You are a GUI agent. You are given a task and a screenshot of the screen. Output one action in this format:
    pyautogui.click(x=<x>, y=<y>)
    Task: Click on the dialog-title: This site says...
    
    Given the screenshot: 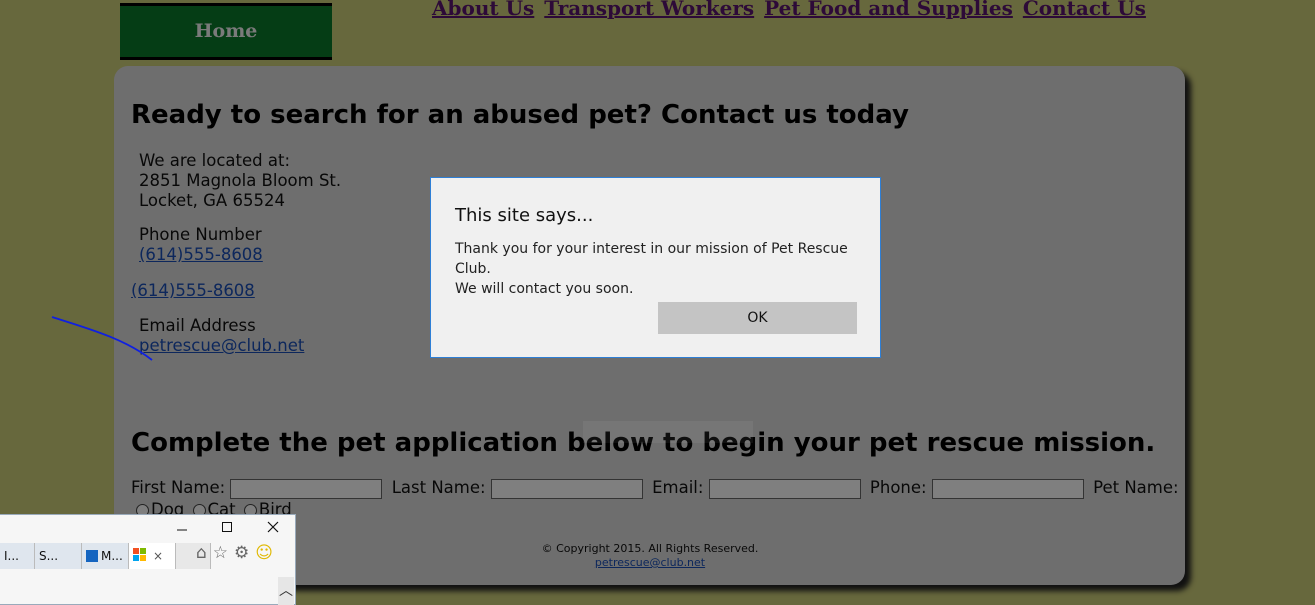 What is the action you would take?
    pyautogui.click(x=524, y=215)
    